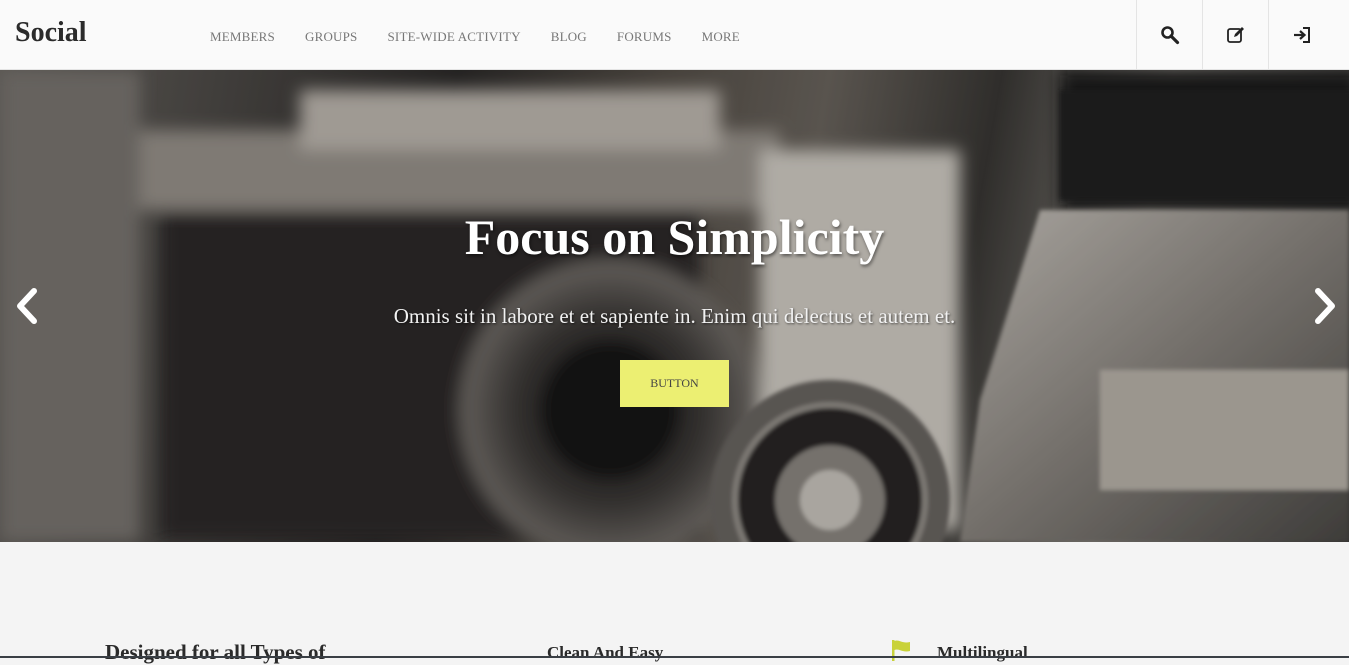 Image resolution: width=1349 pixels, height=665 pixels. What do you see at coordinates (51, 33) in the screenshot?
I see `site-logo: Social` at bounding box center [51, 33].